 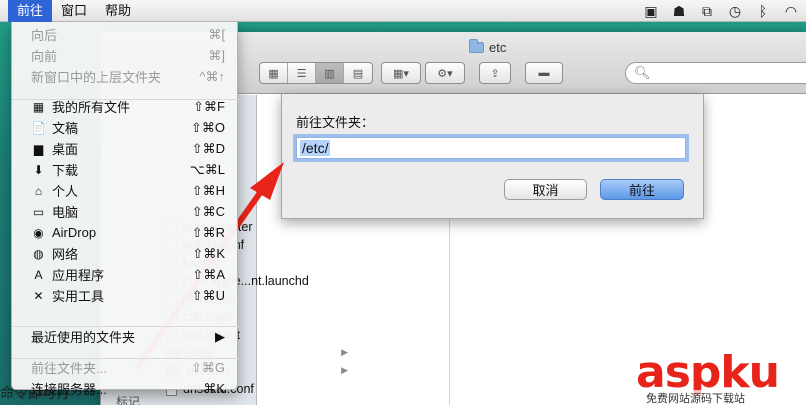 I want to click on columns-icon: ▥, so click(x=329, y=73).